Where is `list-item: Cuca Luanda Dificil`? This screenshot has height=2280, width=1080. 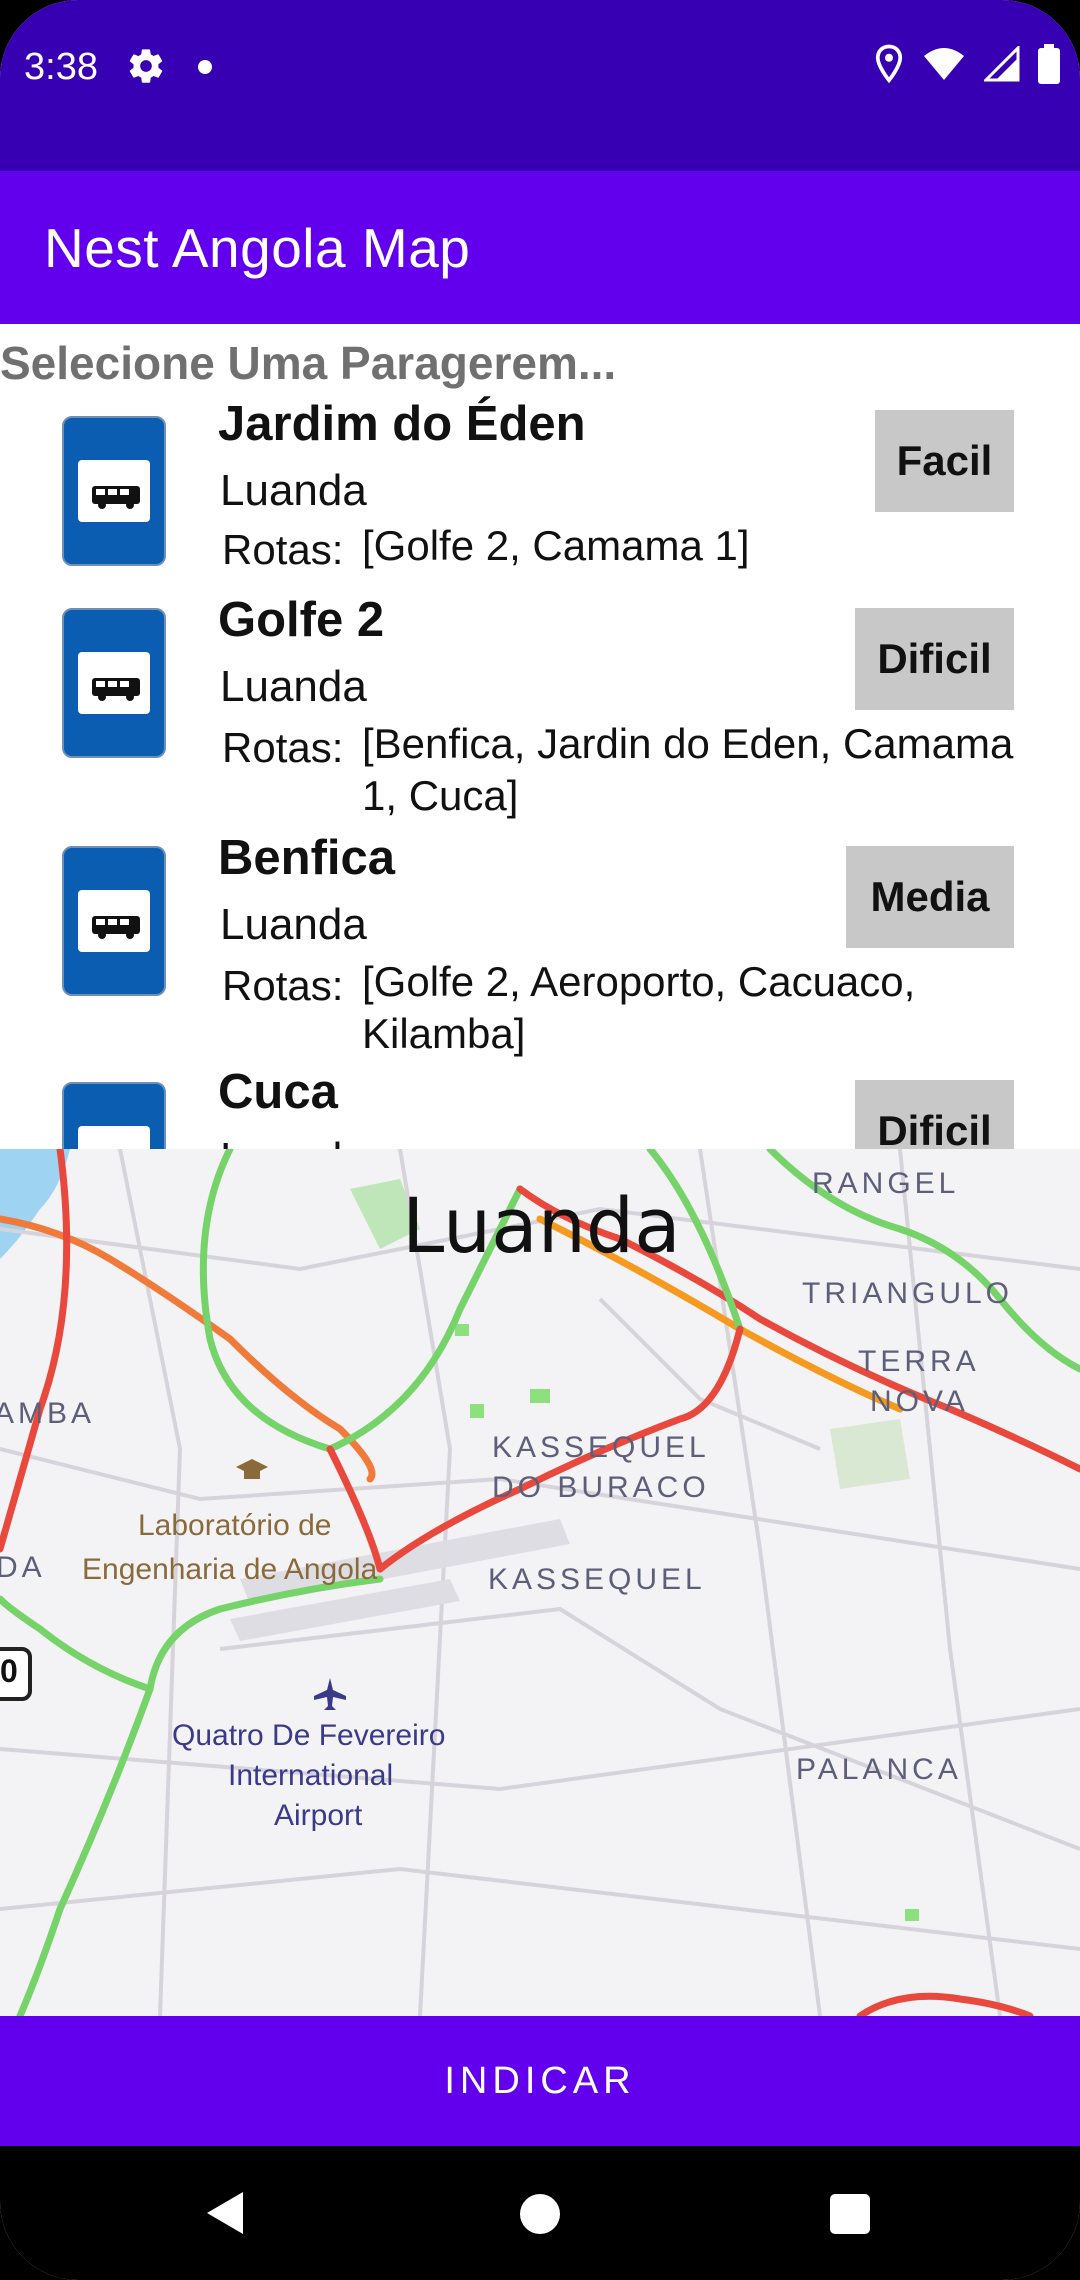 list-item: Cuca Luanda Dificil is located at coordinates (540, 1104).